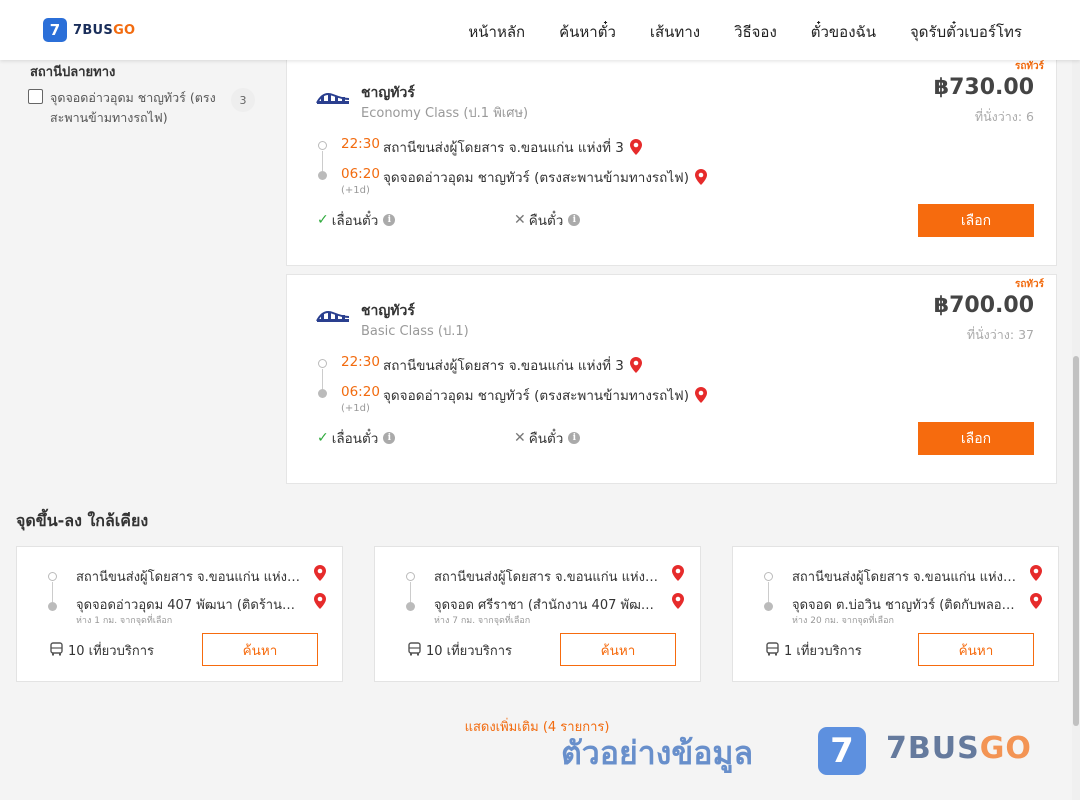 This screenshot has width=1080, height=800. I want to click on watermark-brand-go: GO, so click(1005, 748).